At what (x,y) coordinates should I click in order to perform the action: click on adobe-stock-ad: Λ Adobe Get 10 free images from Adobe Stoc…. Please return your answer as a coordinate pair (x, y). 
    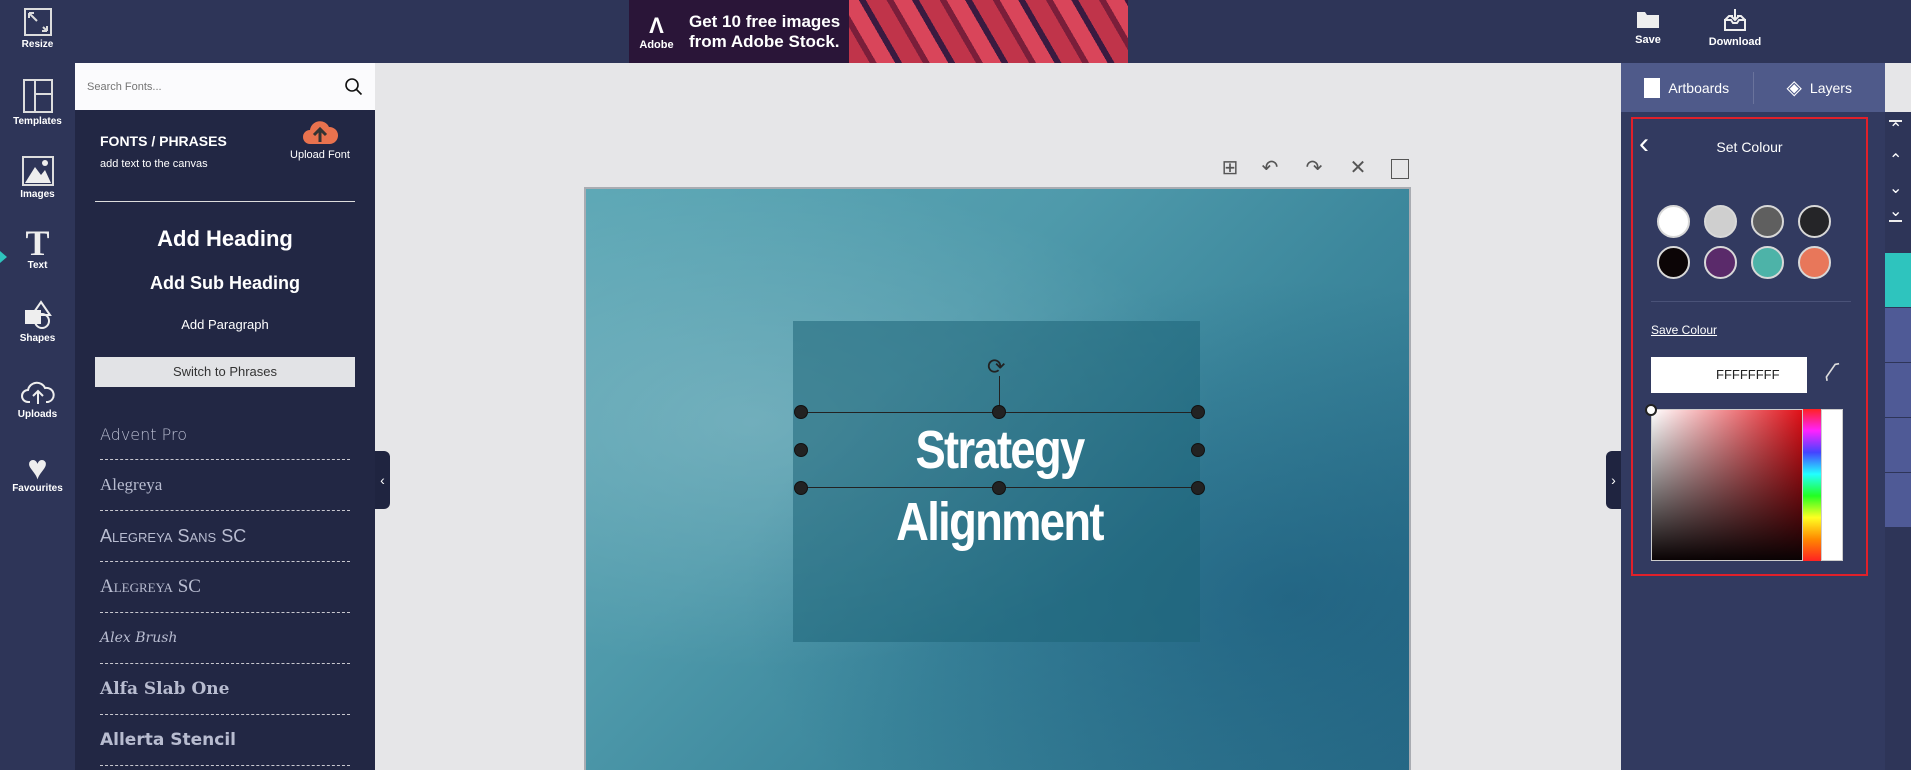
    Looking at the image, I should click on (878, 31).